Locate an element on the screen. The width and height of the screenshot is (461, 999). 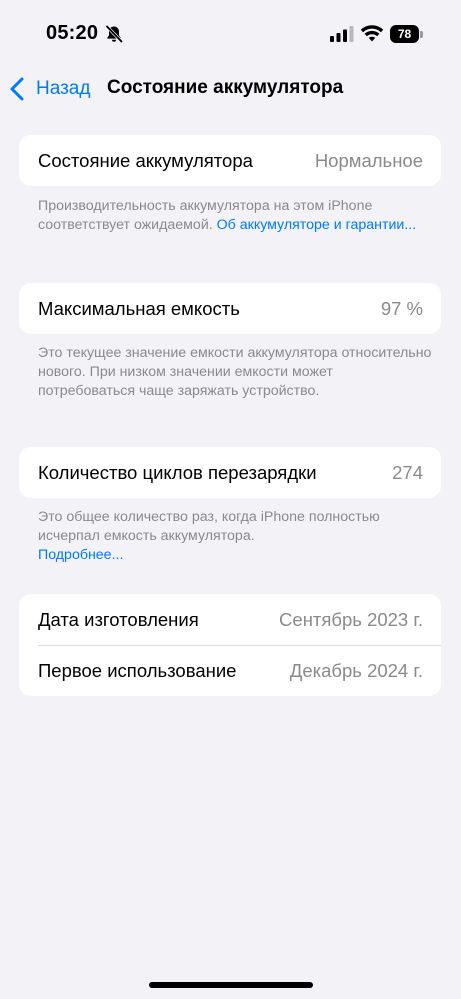
battery-health-row: Состояние аккумулятора Нормальное is located at coordinates (230, 160).